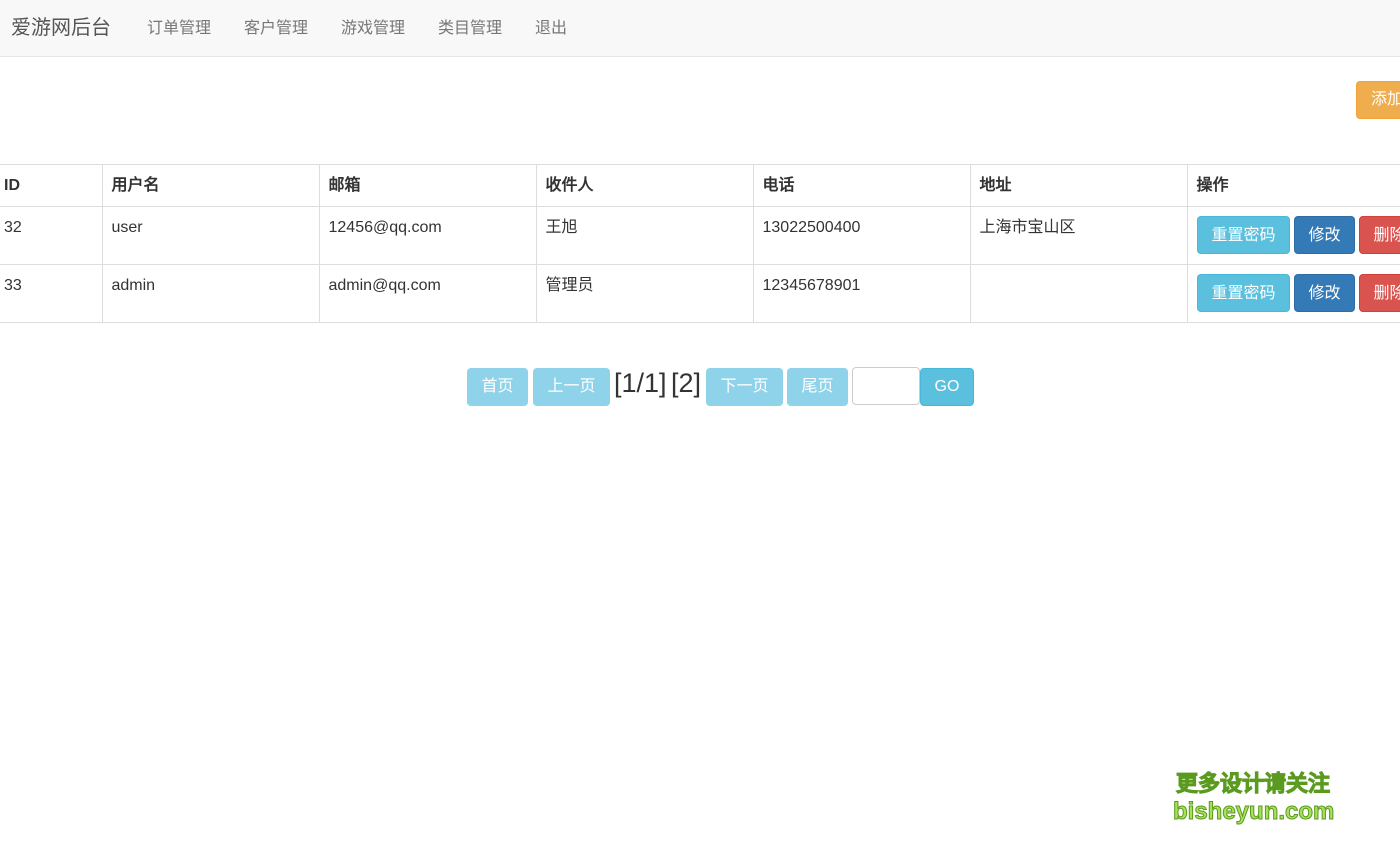  I want to click on cell-recipient: 王旭, so click(644, 235).